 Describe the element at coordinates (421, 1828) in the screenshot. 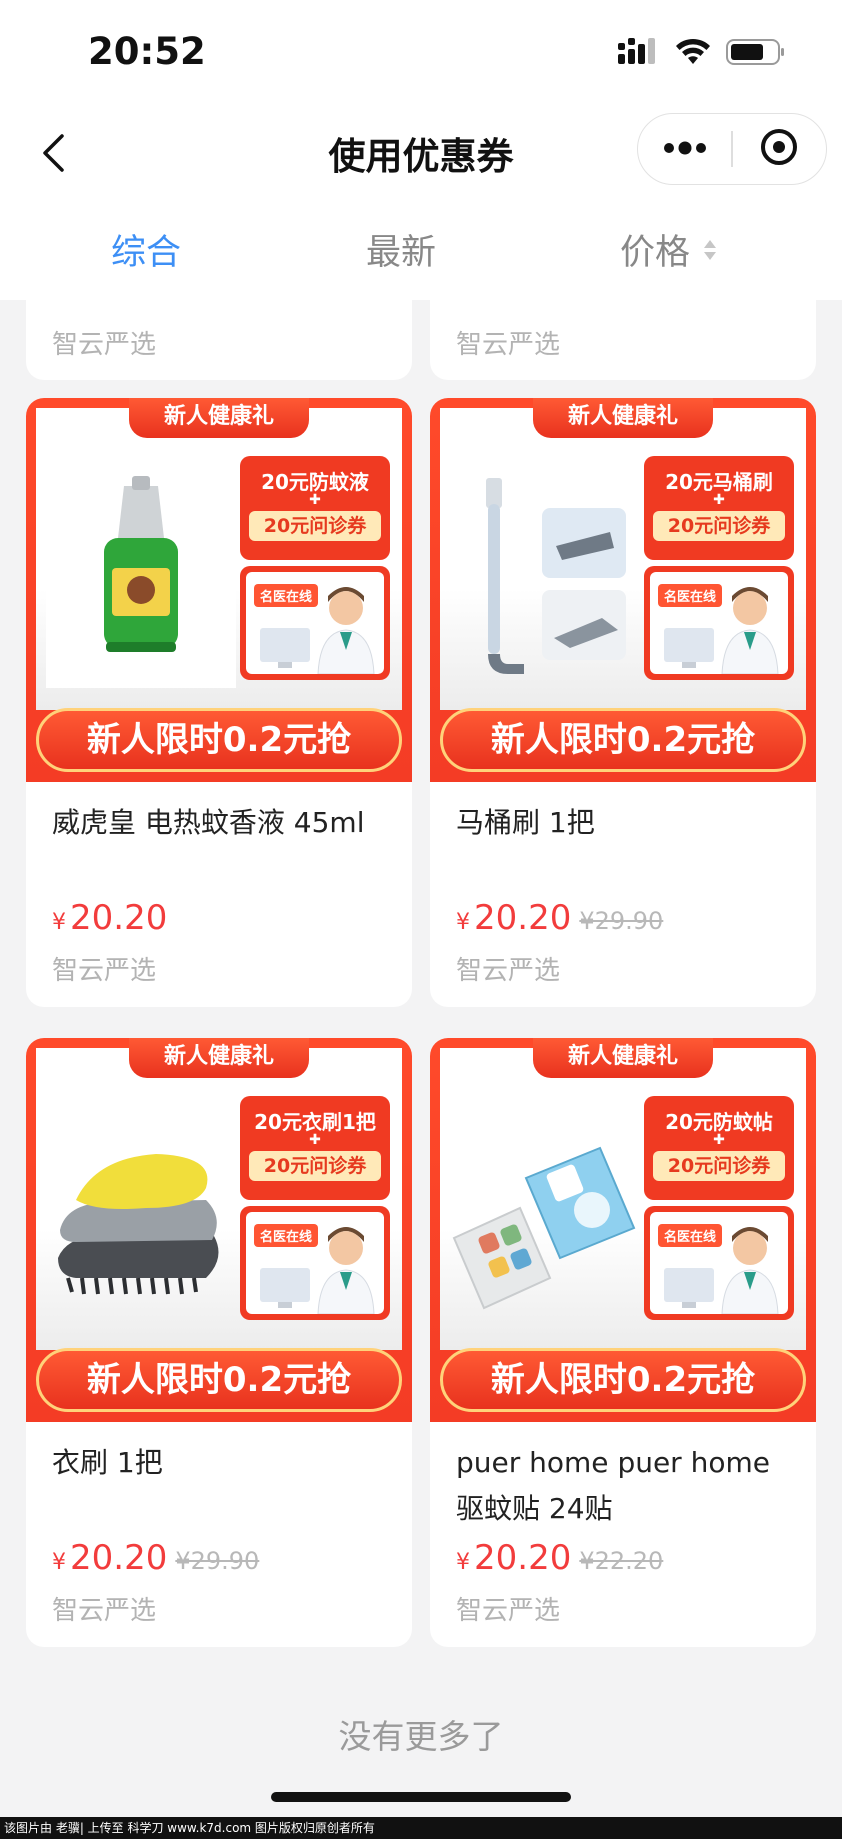

I see `watermark-text: 该图片由 老骥| 上传至 科学刀 www.k7d.com 图片版权归原创者所有` at that location.